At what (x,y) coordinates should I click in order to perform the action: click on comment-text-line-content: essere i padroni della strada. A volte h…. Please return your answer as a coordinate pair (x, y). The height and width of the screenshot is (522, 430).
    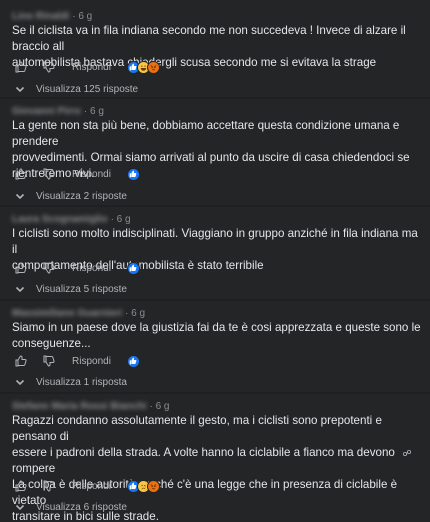
    Looking at the image, I should click on (203, 460).